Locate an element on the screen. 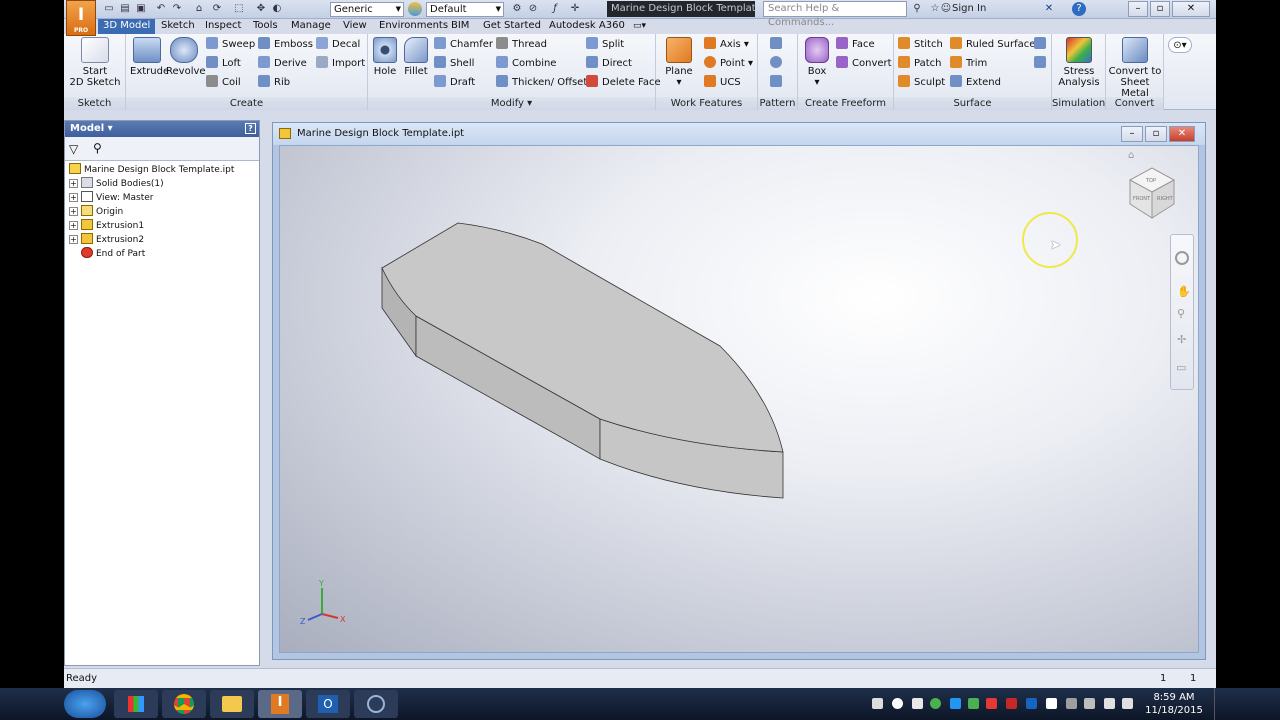 This screenshot has height=720, width=1280. tab-sketch: Sketch is located at coordinates (178, 26).